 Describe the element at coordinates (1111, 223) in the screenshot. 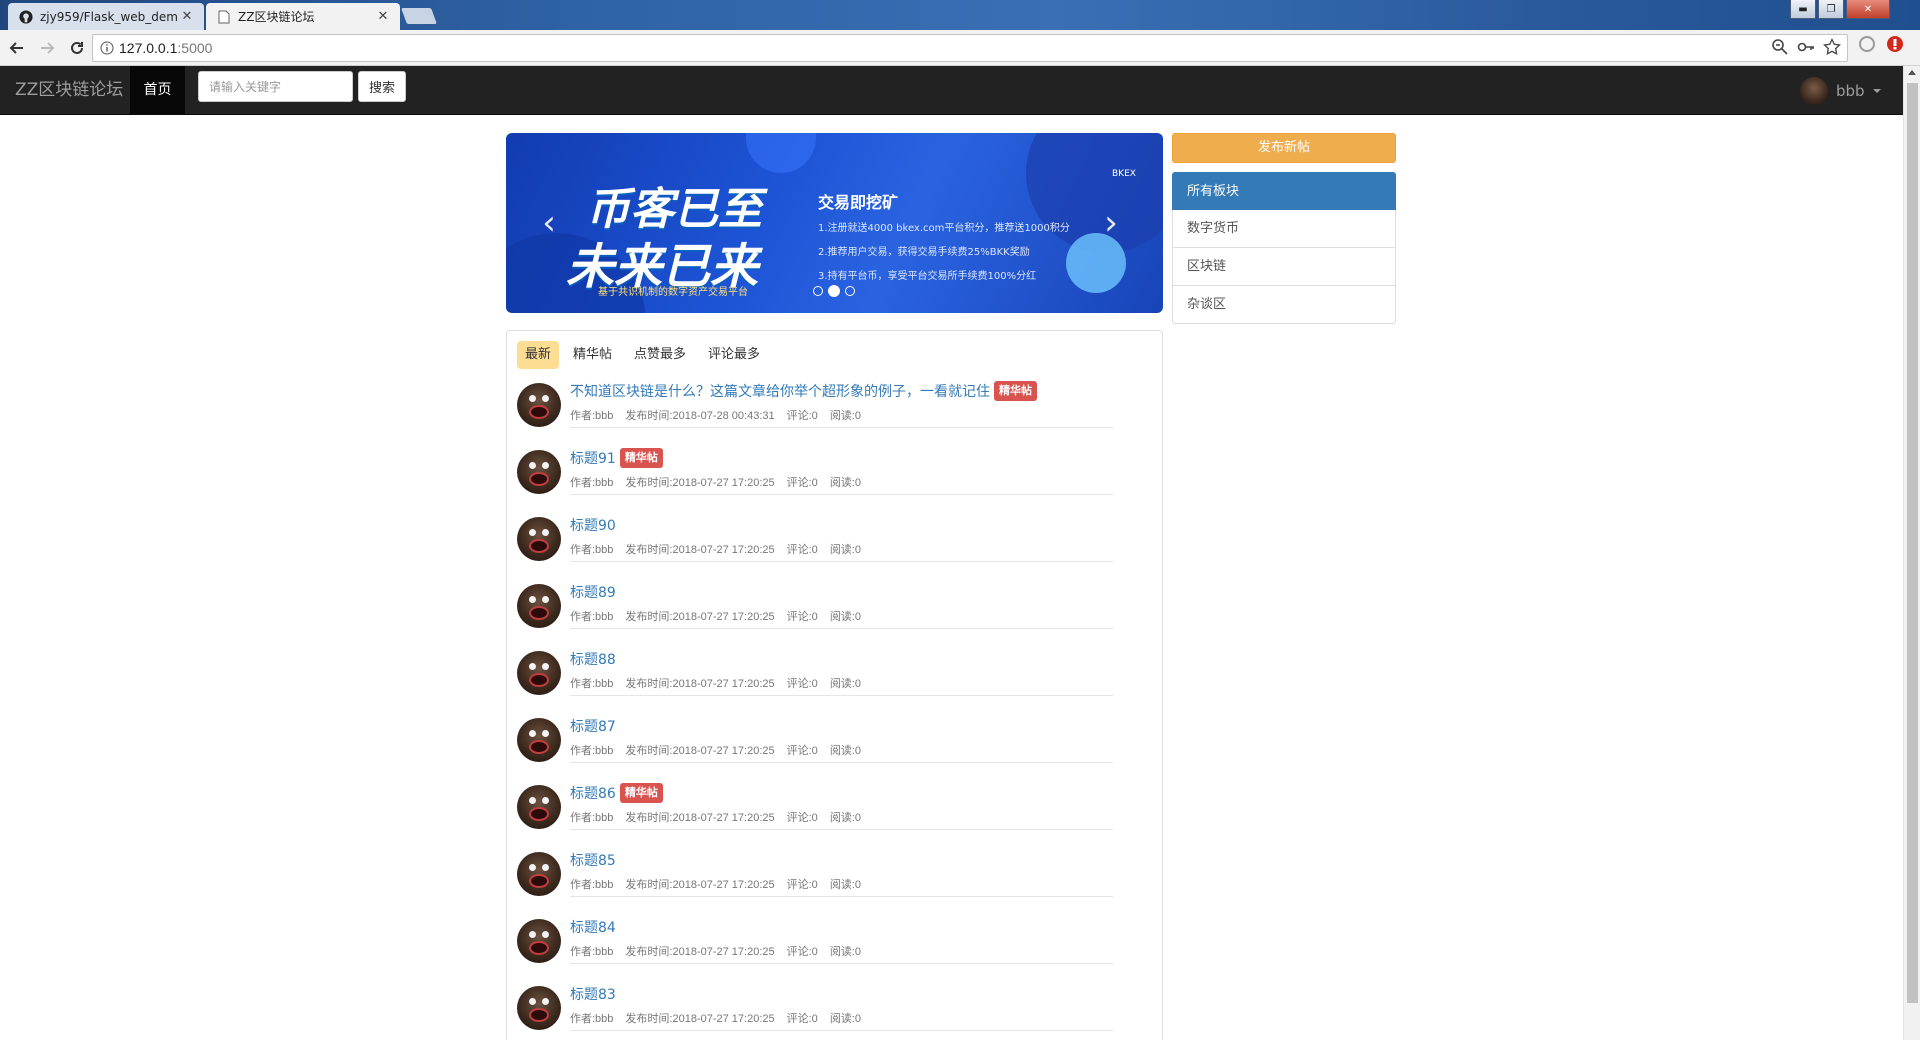

I see `carousel-next-icon: ›` at that location.